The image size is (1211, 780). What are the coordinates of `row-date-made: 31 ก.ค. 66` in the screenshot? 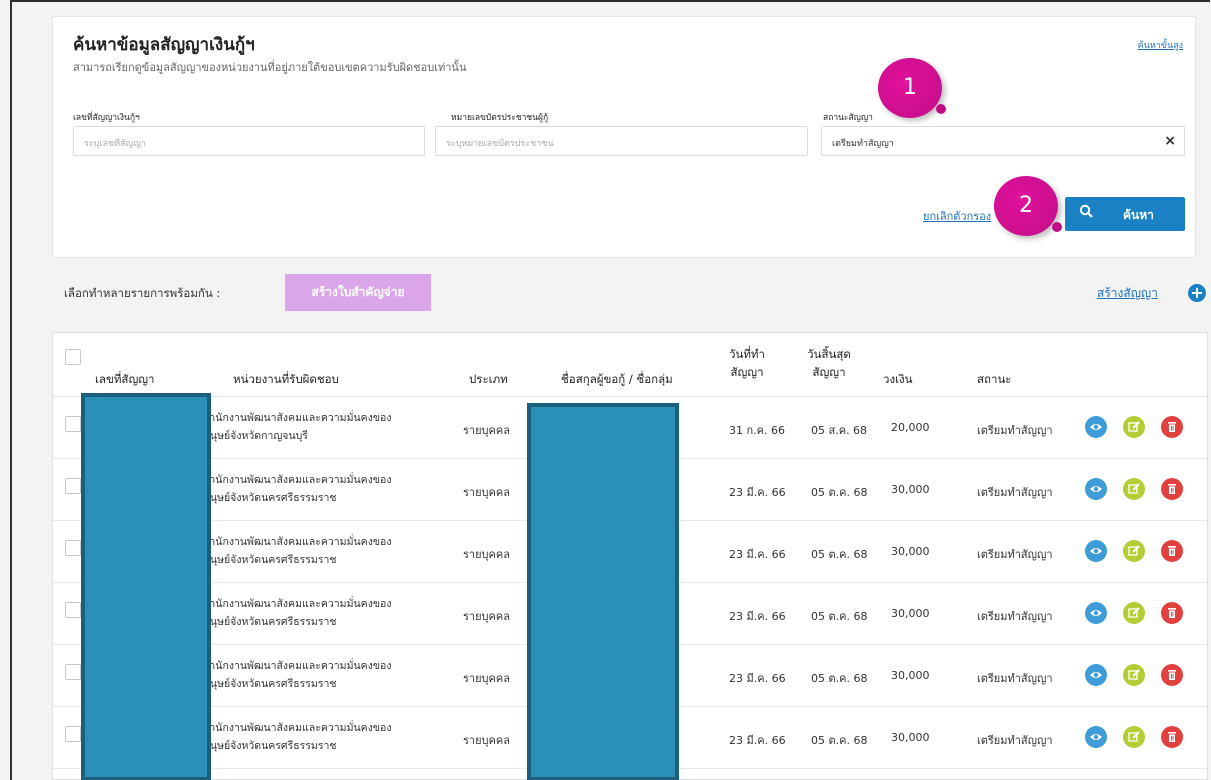 It's located at (757, 430).